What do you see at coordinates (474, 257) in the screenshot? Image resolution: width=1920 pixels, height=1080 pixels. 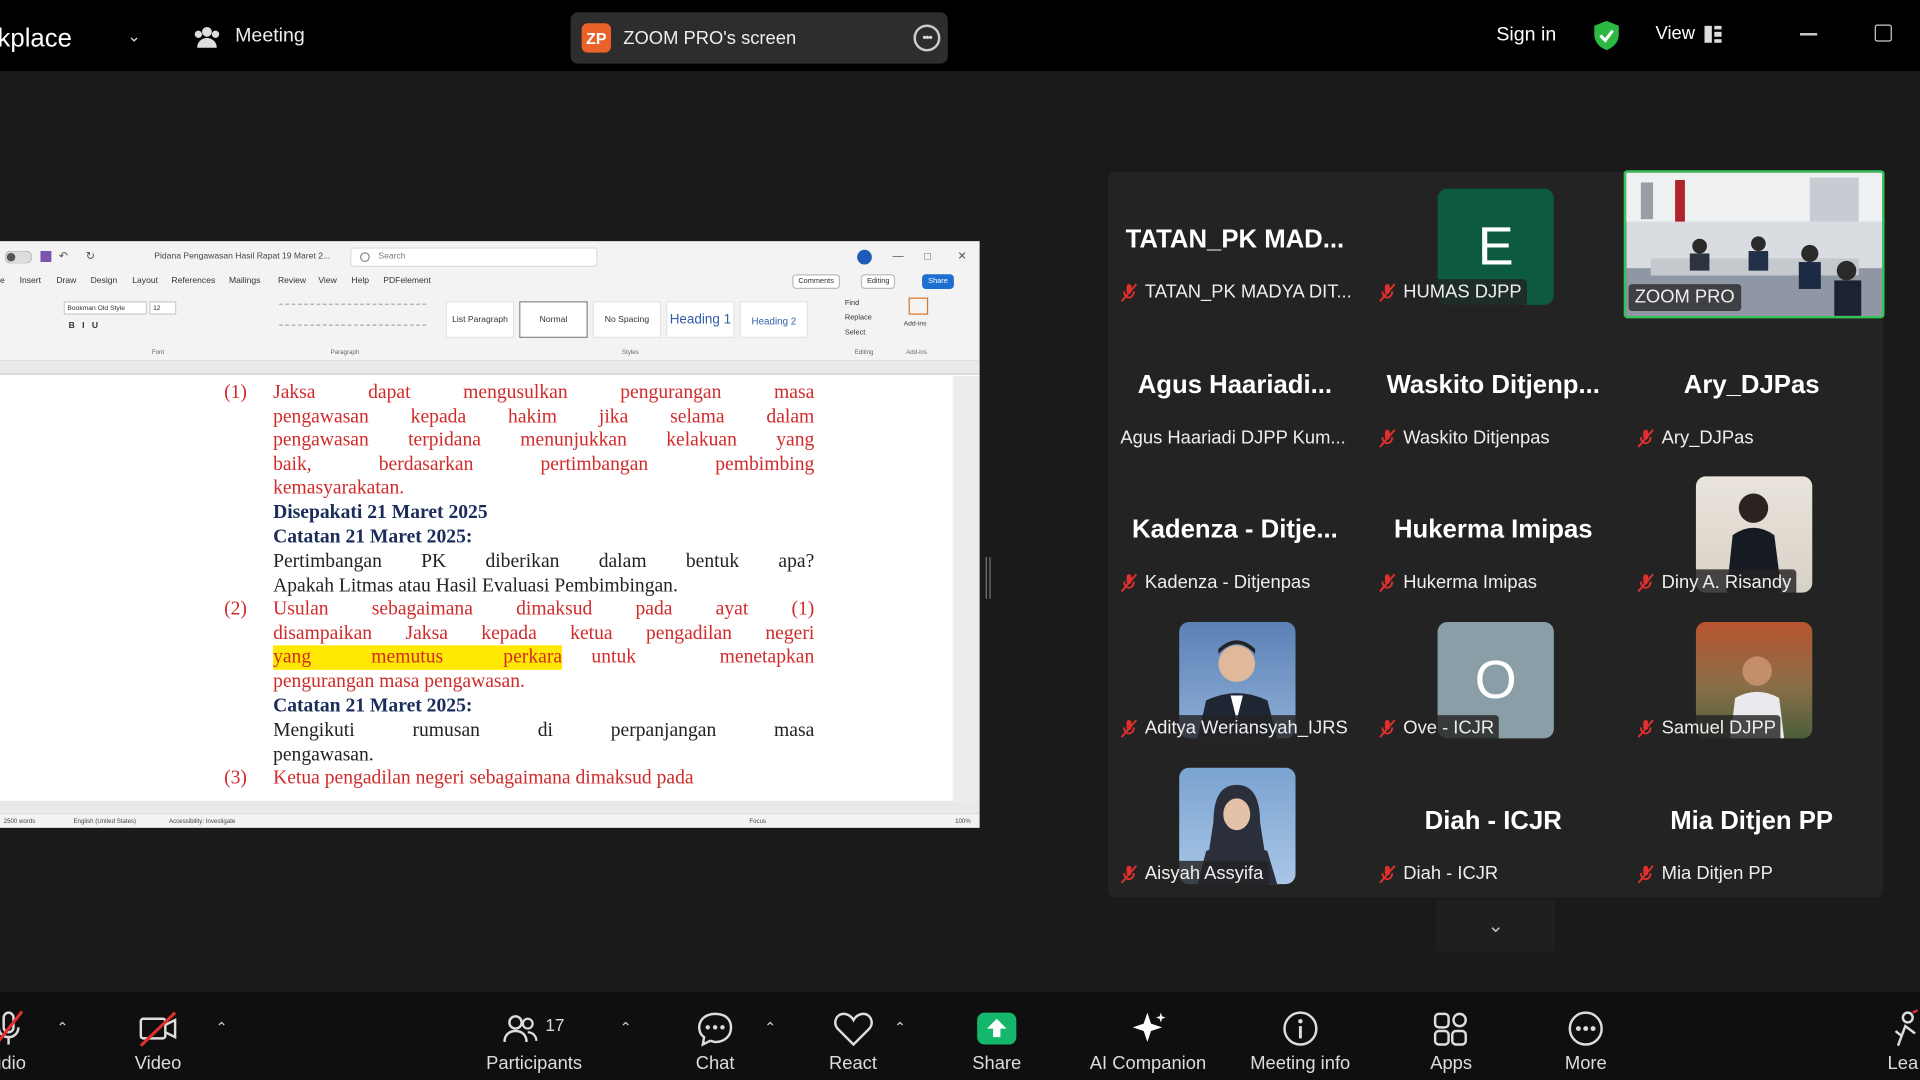 I see `word-search-input: Search` at bounding box center [474, 257].